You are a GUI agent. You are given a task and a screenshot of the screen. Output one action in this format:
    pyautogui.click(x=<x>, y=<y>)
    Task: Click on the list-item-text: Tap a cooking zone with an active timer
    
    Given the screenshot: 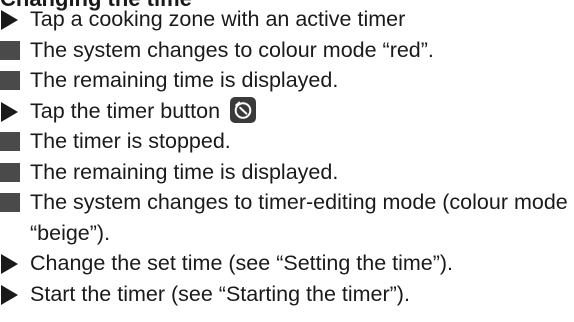 What is the action you would take?
    pyautogui.click(x=218, y=19)
    